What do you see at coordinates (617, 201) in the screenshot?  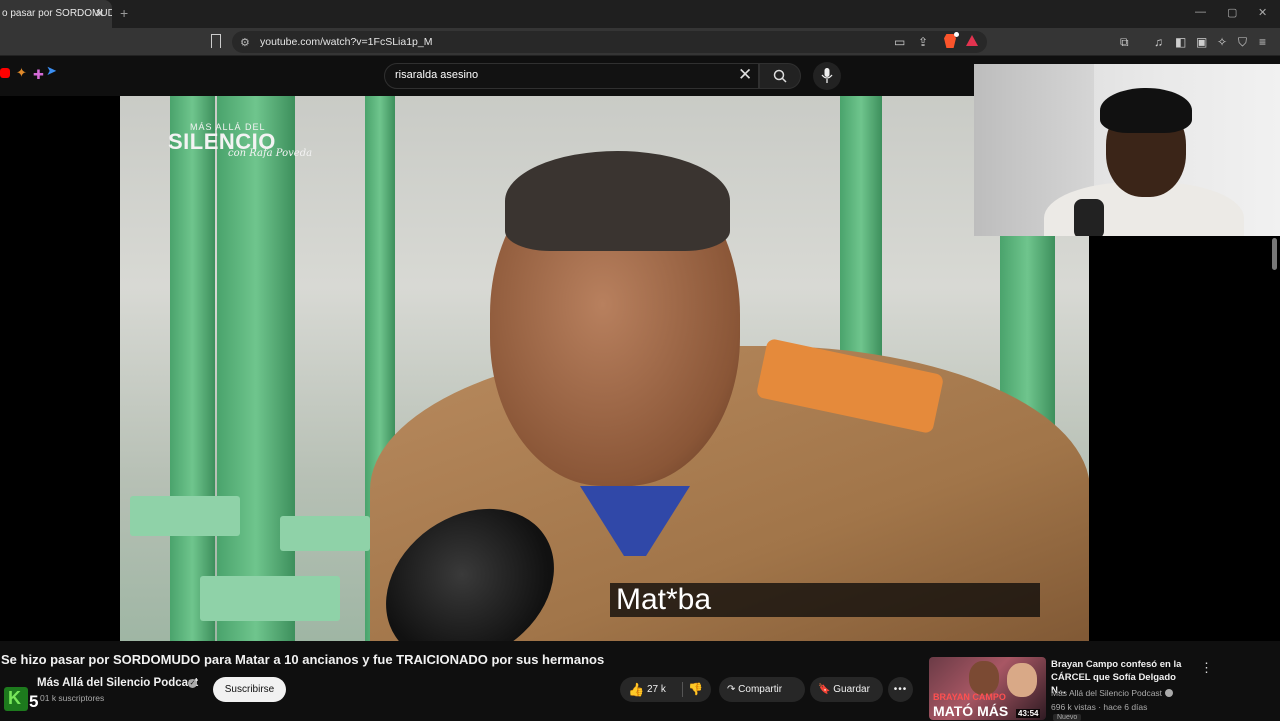 I see `person-hair` at bounding box center [617, 201].